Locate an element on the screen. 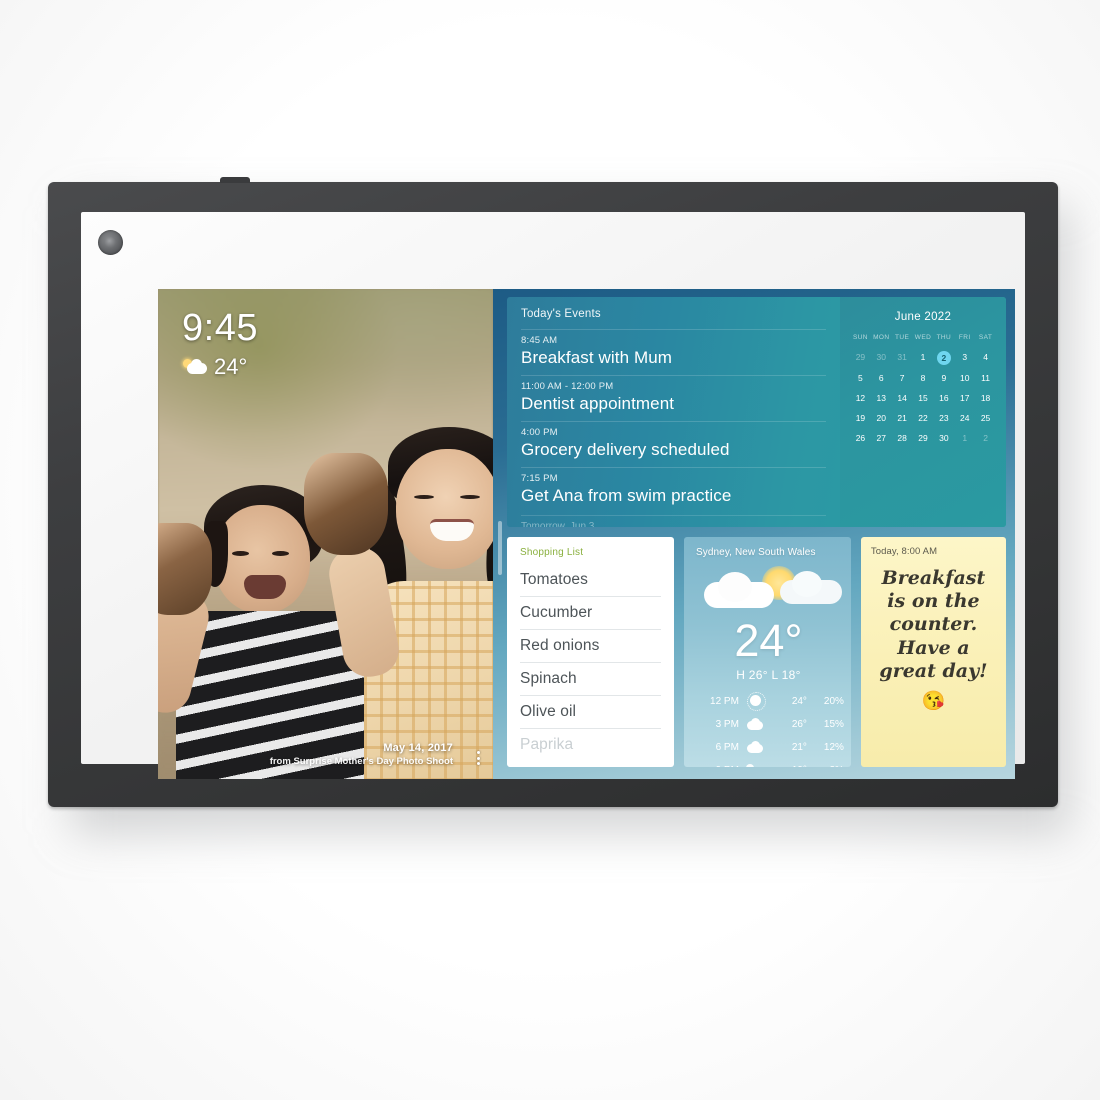 The width and height of the screenshot is (1100, 1100). photo-subject-boy-eye-left is located at coordinates (240, 553).